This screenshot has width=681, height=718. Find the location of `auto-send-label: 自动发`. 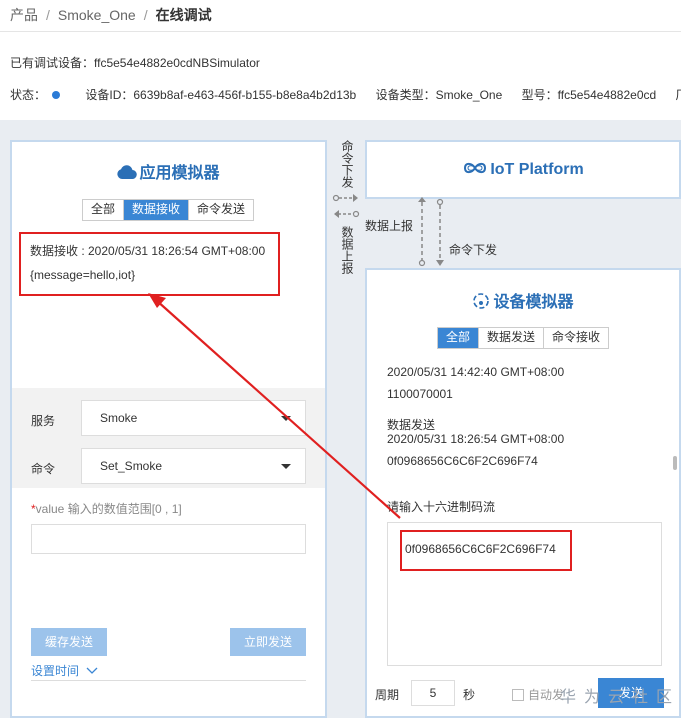

auto-send-label: 自动发 is located at coordinates (546, 695).